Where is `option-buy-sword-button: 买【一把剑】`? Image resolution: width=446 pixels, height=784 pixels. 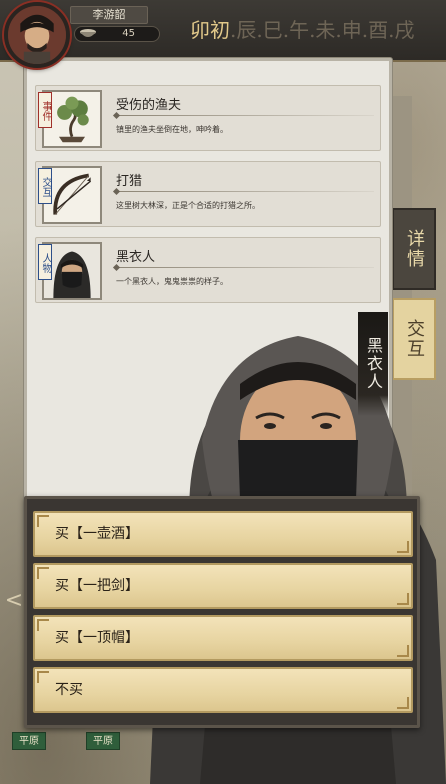 option-buy-sword-button: 买【一把剑】 is located at coordinates (223, 586).